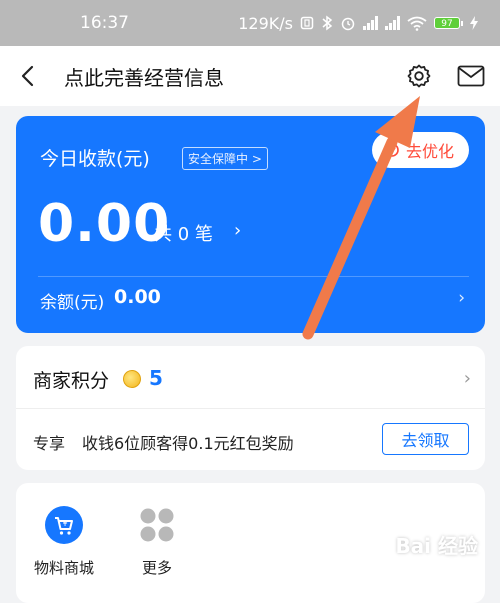 The height and width of the screenshot is (603, 500). What do you see at coordinates (461, 298) in the screenshot?
I see `balance-chevron-icon: ›` at bounding box center [461, 298].